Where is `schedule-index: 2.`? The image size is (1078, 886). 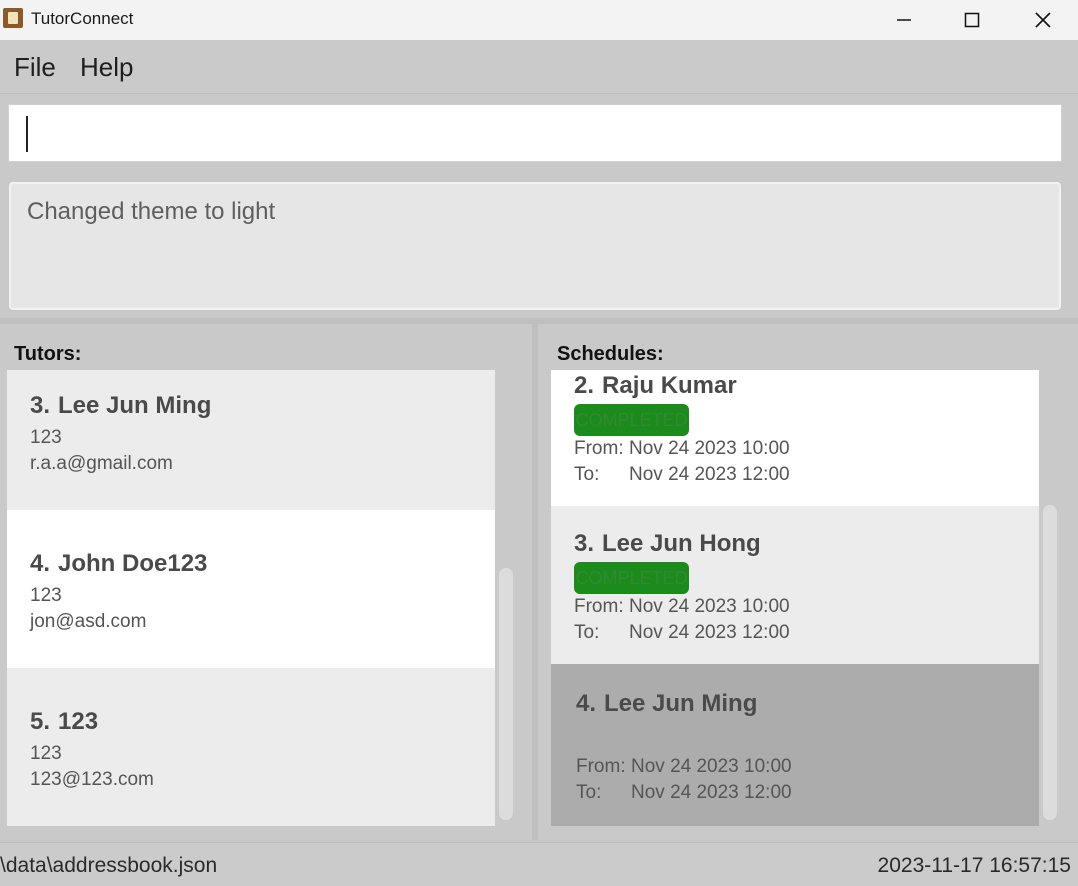 schedule-index: 2. is located at coordinates (584, 385).